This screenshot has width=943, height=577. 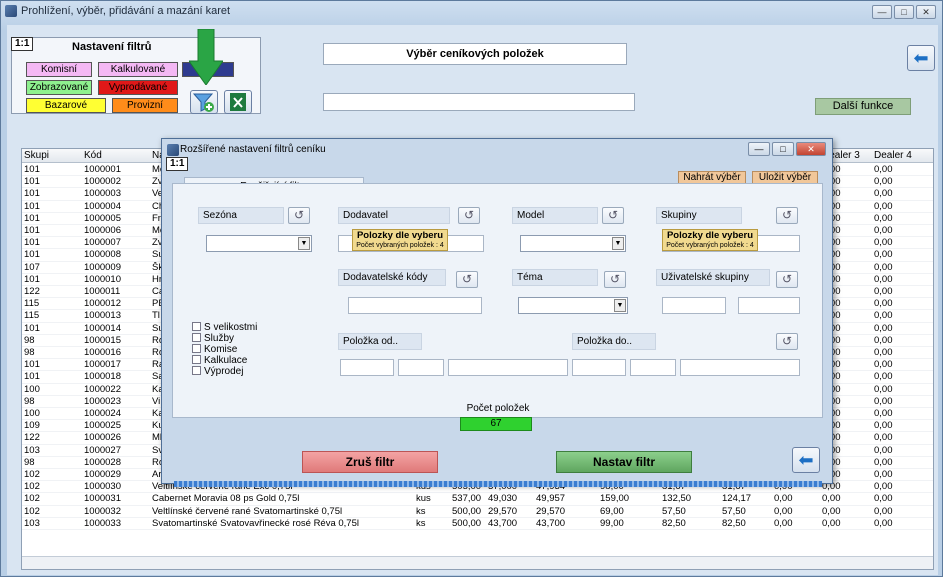 What do you see at coordinates (555, 277) in the screenshot?
I see `theme-label: Téma` at bounding box center [555, 277].